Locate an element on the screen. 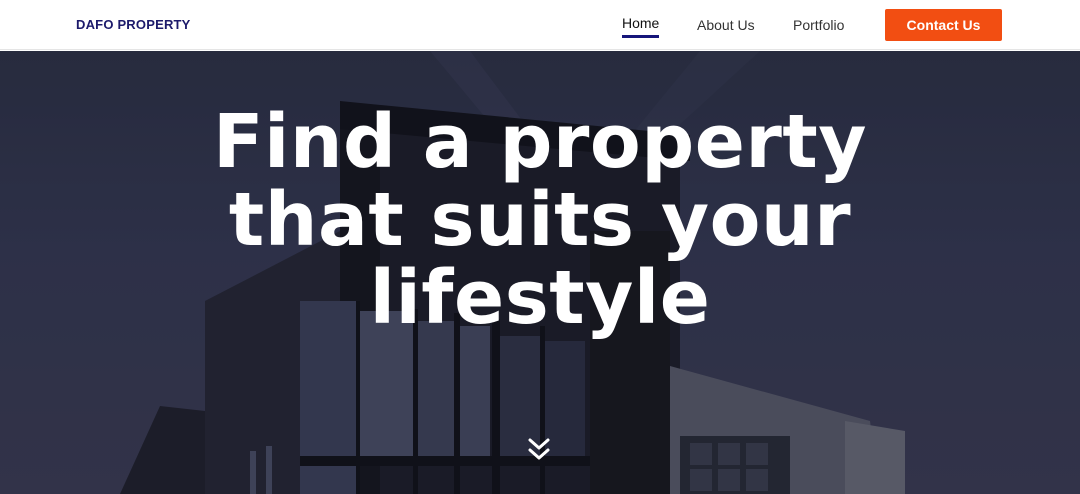  contact-us-button: Contact Us is located at coordinates (943, 25).